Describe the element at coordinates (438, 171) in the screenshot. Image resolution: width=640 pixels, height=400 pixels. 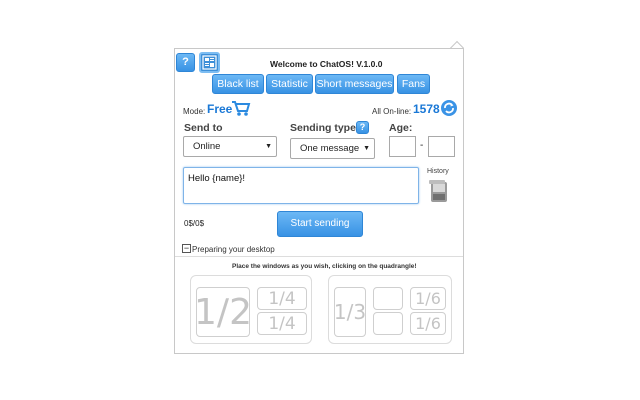
I see `history-label: History` at that location.